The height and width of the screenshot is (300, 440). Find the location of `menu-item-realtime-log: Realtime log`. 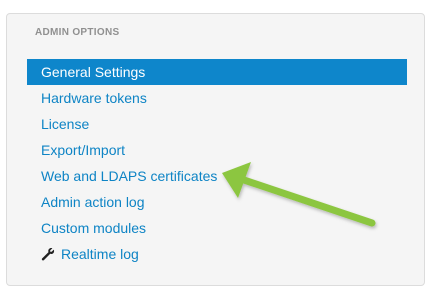

menu-item-realtime-log: Realtime log is located at coordinates (217, 254).